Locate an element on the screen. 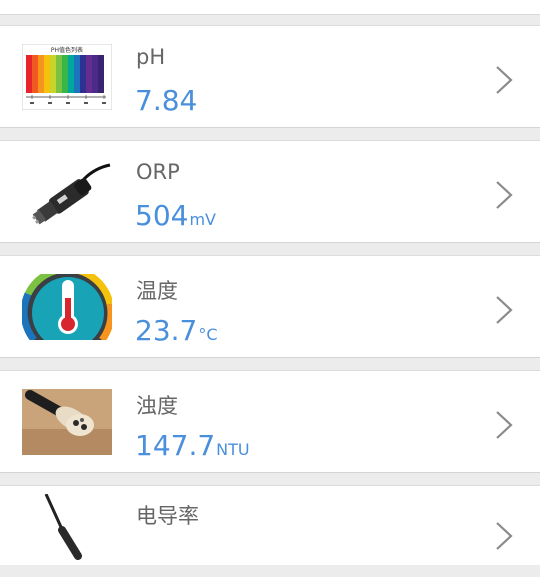 This screenshot has width=540, height=577. orp-probe-icon is located at coordinates (67, 192).